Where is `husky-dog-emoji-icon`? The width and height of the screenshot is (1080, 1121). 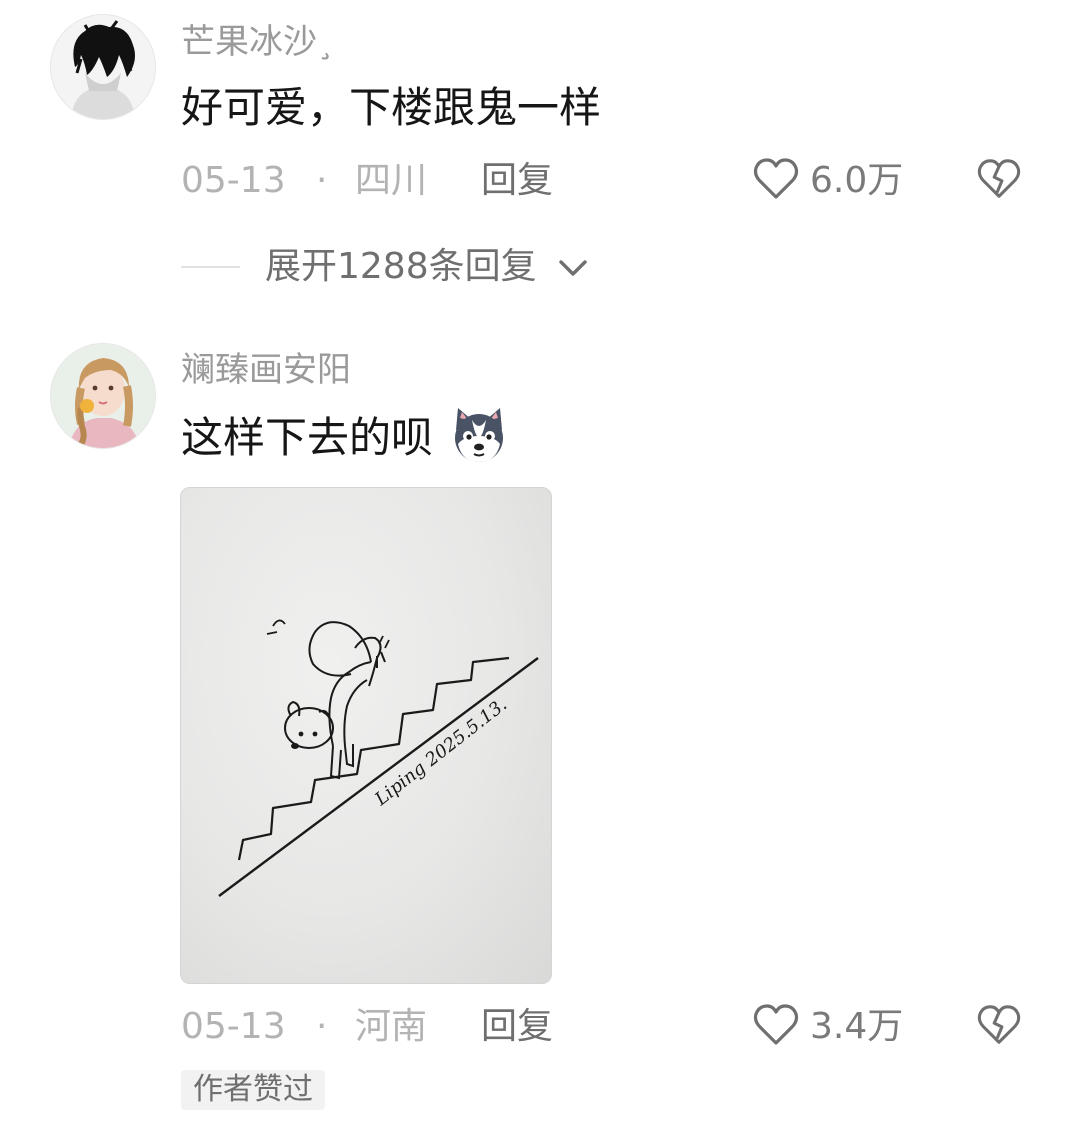
husky-dog-emoji-icon is located at coordinates (479, 435).